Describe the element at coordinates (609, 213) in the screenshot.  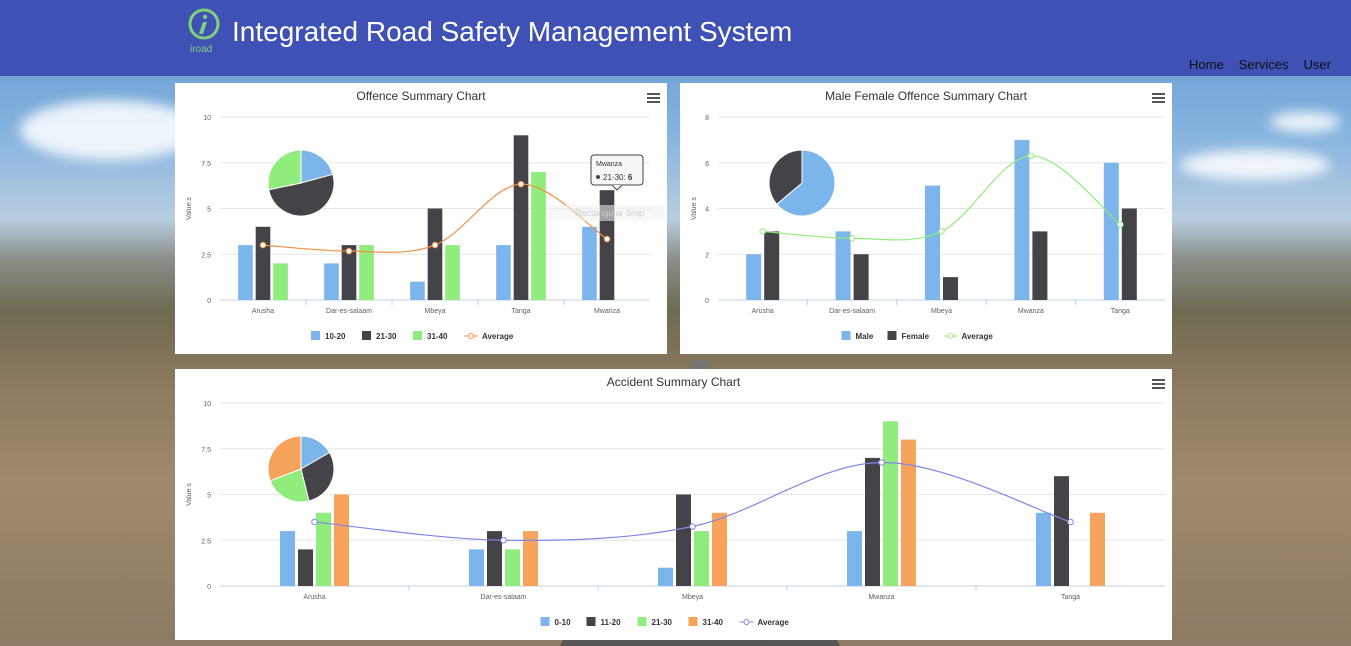
I see `ghost-snip-text: Rectangular Snip` at that location.